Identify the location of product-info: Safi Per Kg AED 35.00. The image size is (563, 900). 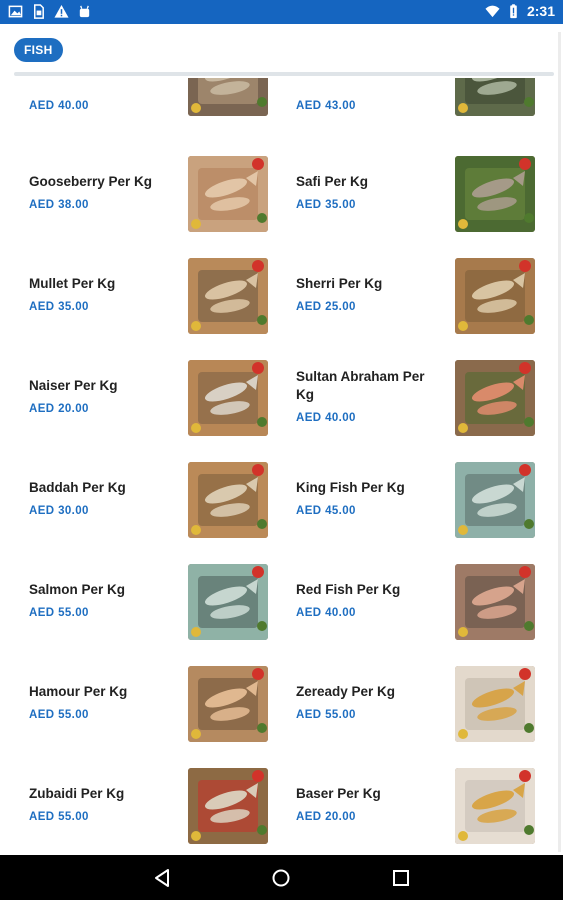
(371, 201).